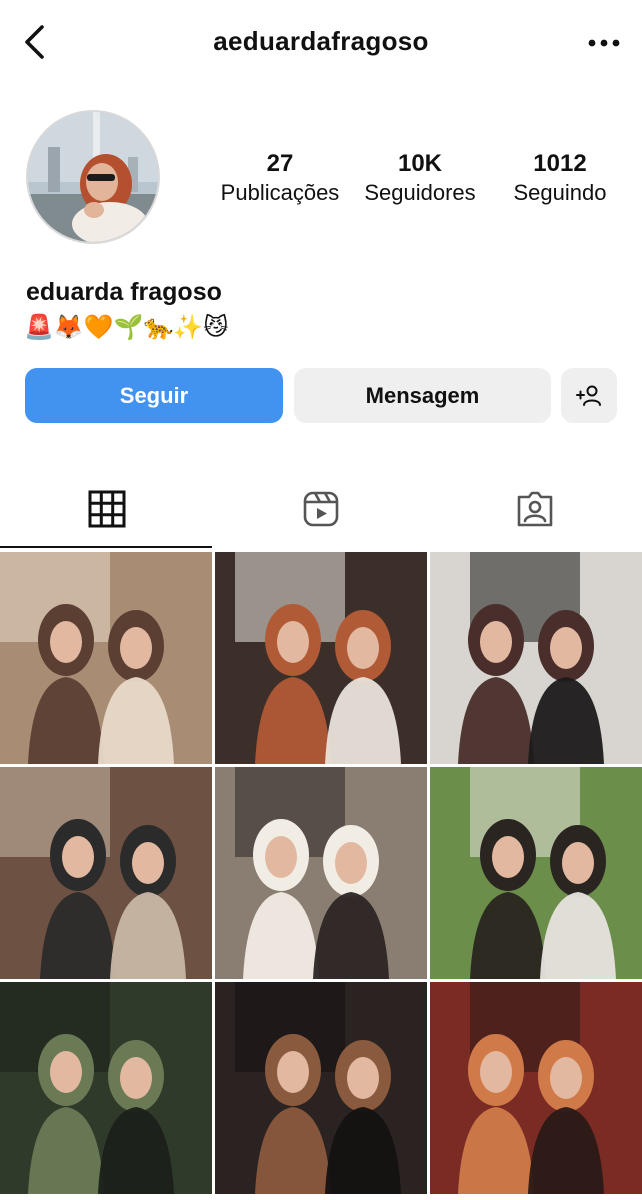  I want to click on bio-emojis: 🚨🦊🧡🌱🐆✨😼, so click(126, 327).